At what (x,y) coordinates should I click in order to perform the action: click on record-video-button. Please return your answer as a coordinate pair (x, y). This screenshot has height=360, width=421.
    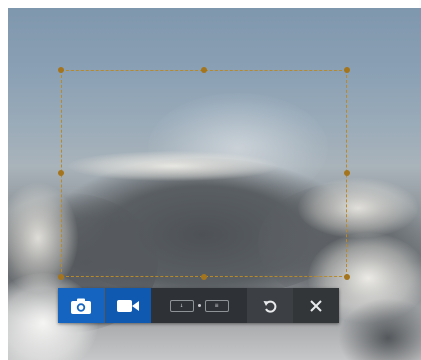
    Looking at the image, I should click on (128, 305).